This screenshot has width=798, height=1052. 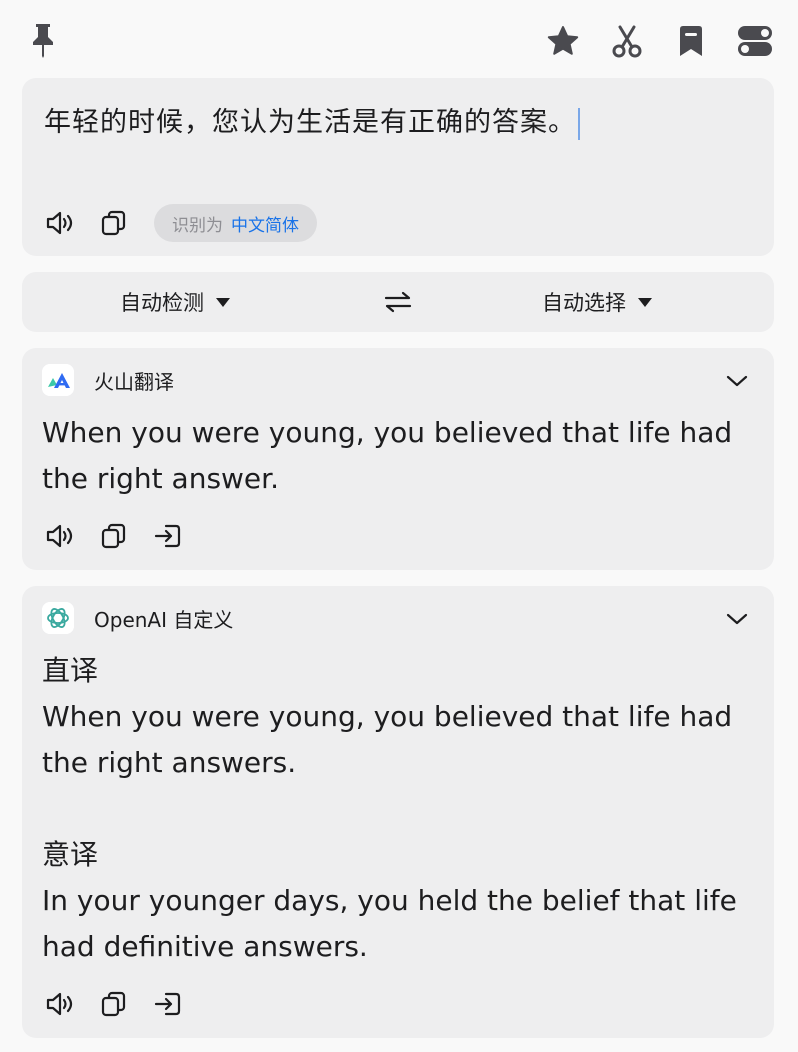 What do you see at coordinates (563, 41) in the screenshot?
I see `star-icon` at bounding box center [563, 41].